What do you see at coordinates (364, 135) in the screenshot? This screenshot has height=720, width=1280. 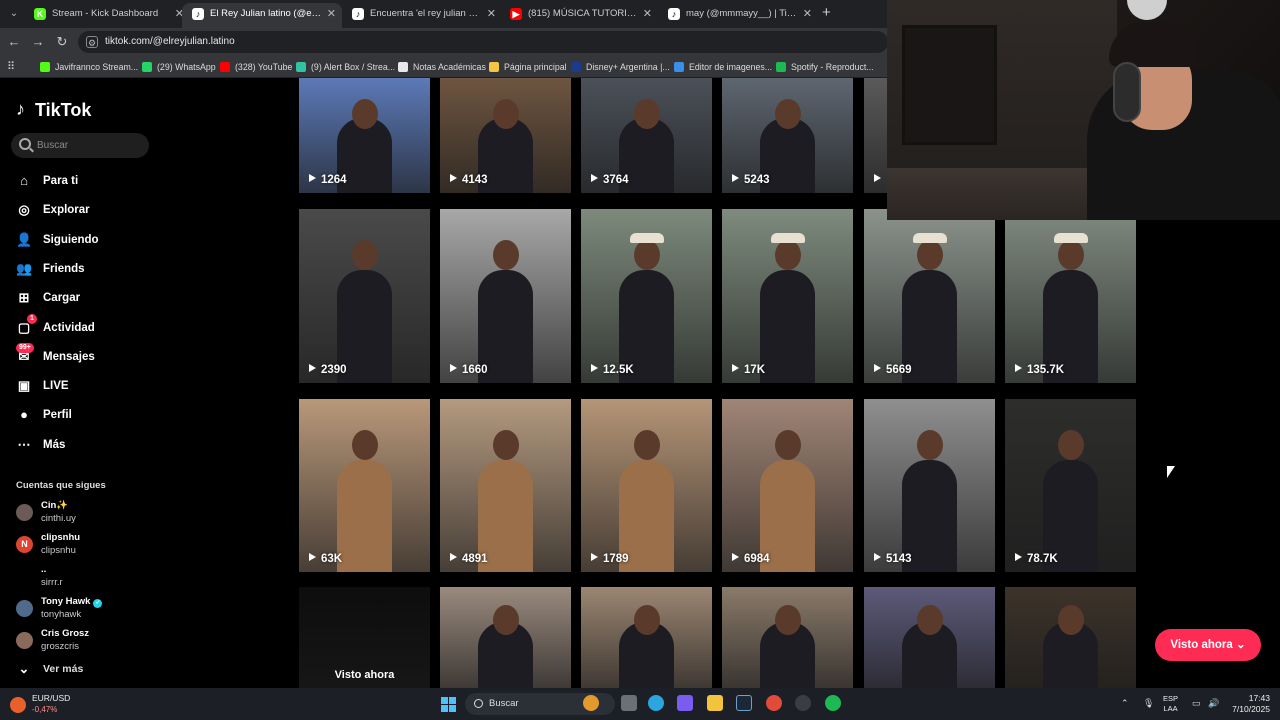 I see `video-card: 1264` at bounding box center [364, 135].